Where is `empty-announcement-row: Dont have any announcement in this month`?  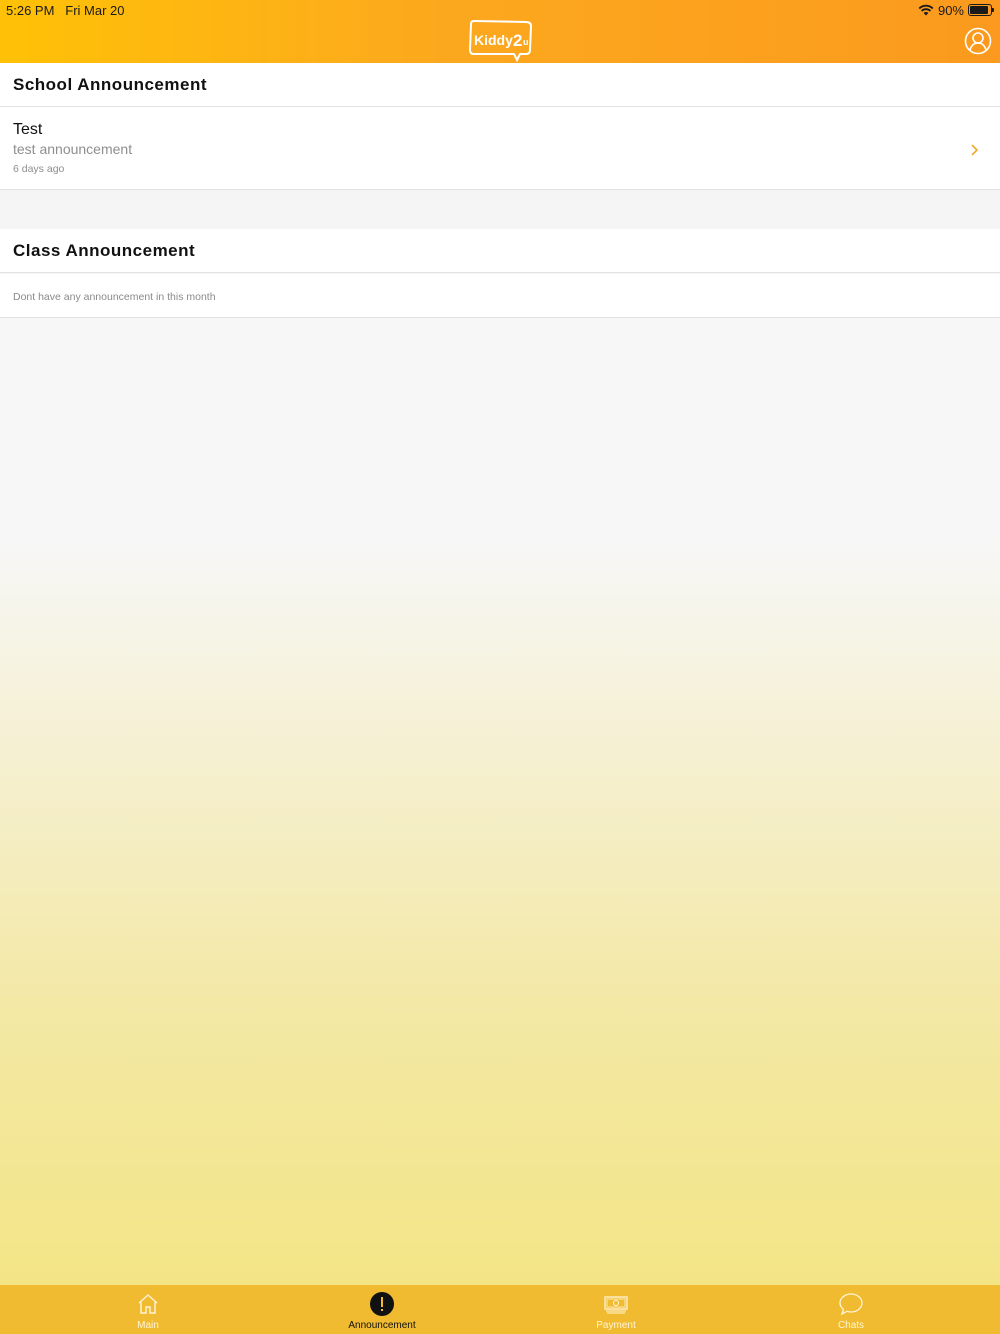
empty-announcement-row: Dont have any announcement in this month is located at coordinates (500, 296).